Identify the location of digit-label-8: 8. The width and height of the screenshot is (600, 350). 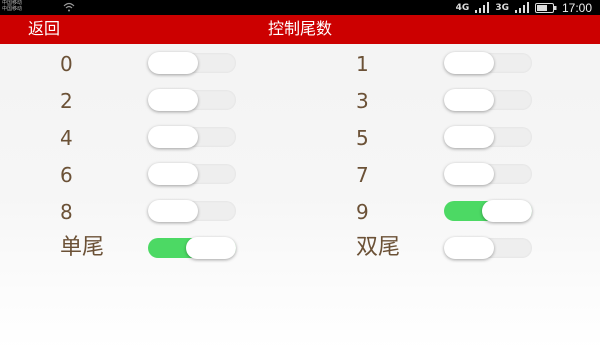
(66, 212).